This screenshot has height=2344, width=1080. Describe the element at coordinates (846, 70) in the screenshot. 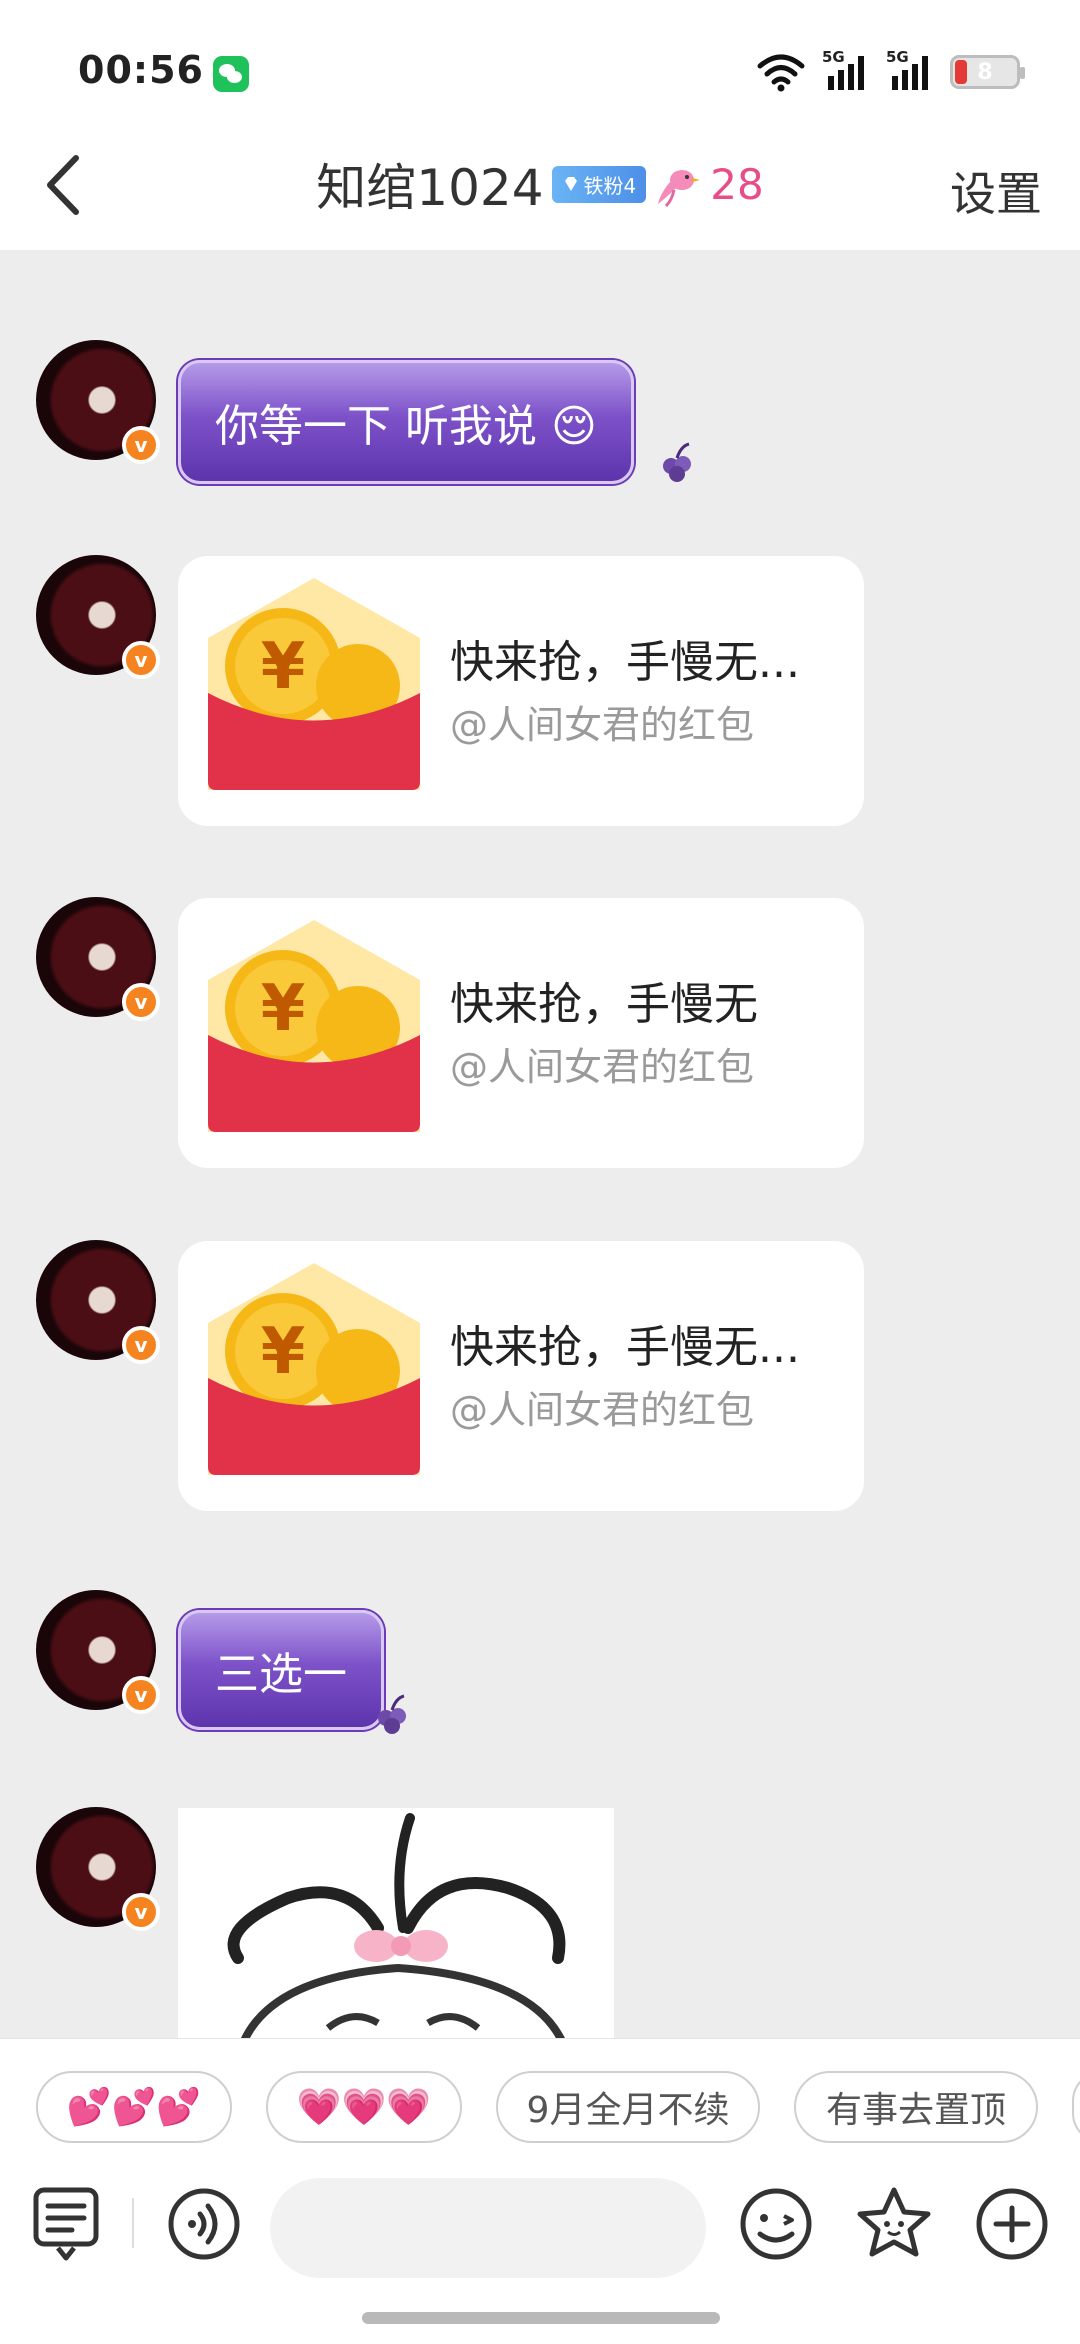

I see `signal-5g-icon: 5G` at that location.